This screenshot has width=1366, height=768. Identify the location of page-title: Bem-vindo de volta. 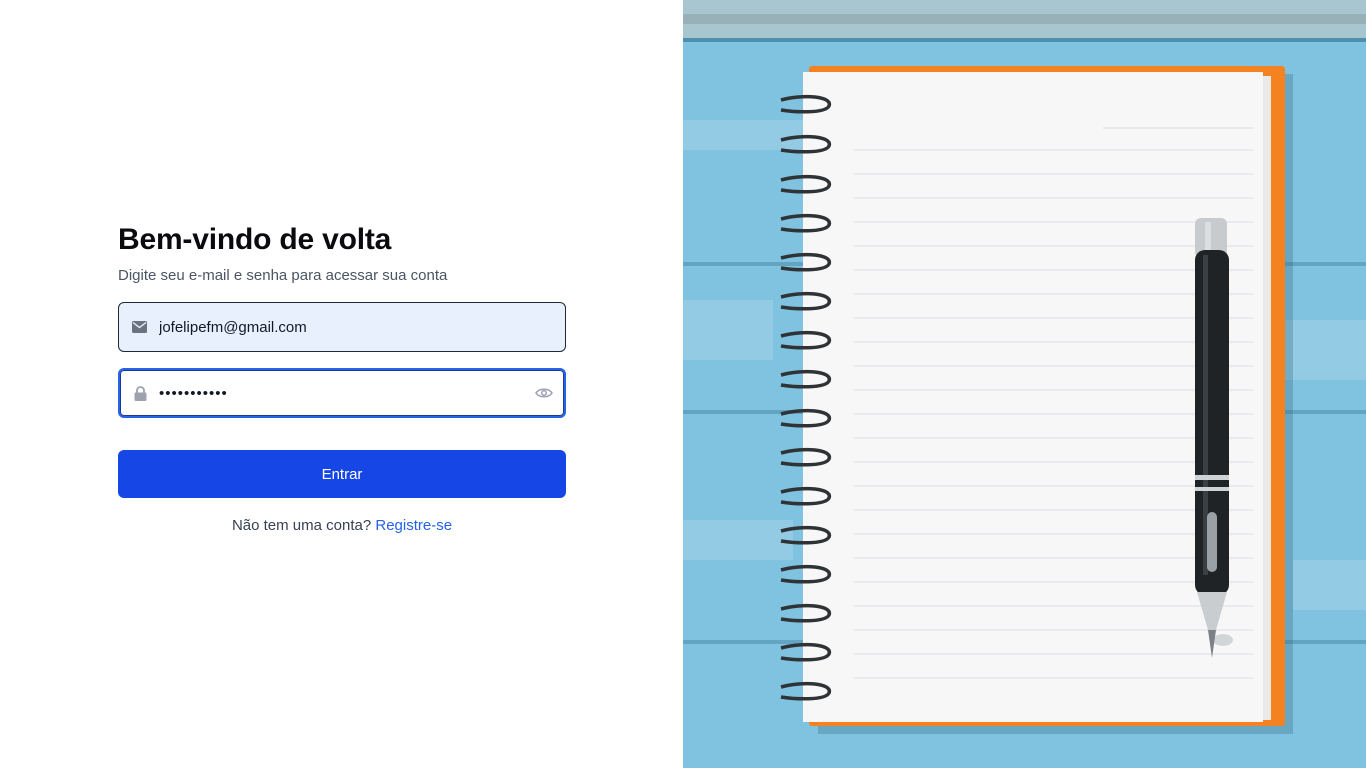
(255, 239).